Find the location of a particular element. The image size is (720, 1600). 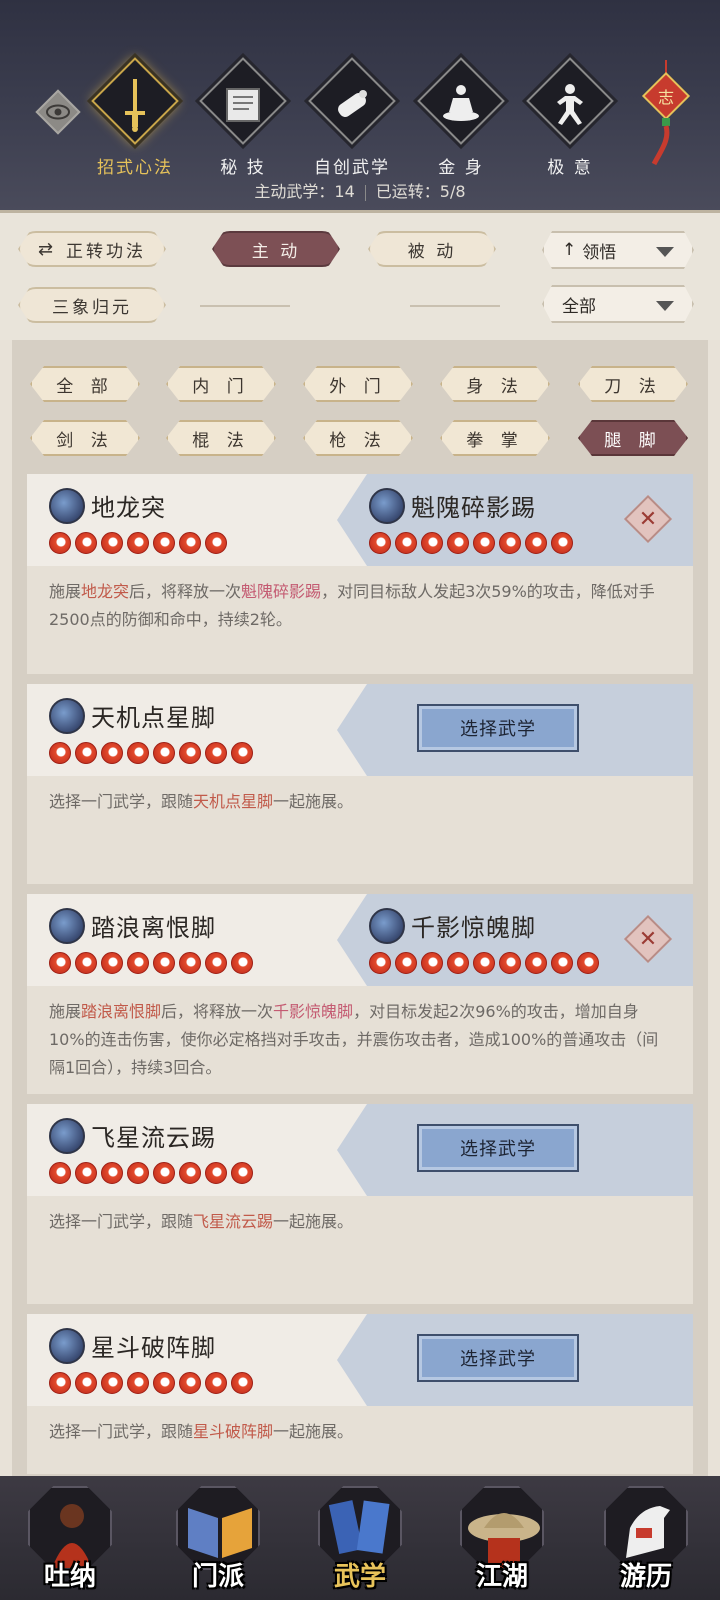

active-count: 主动武学：14 is located at coordinates (304, 191).